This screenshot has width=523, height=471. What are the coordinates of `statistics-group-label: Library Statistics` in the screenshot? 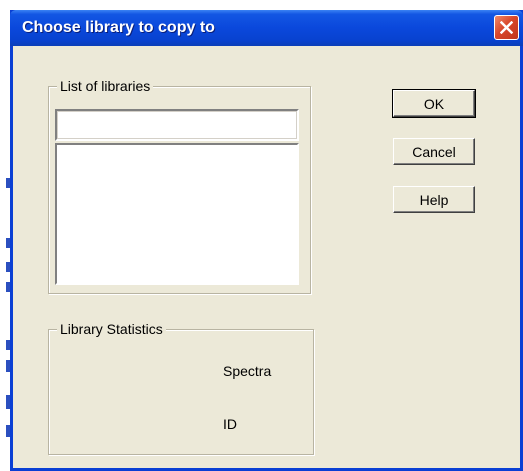 It's located at (111, 329).